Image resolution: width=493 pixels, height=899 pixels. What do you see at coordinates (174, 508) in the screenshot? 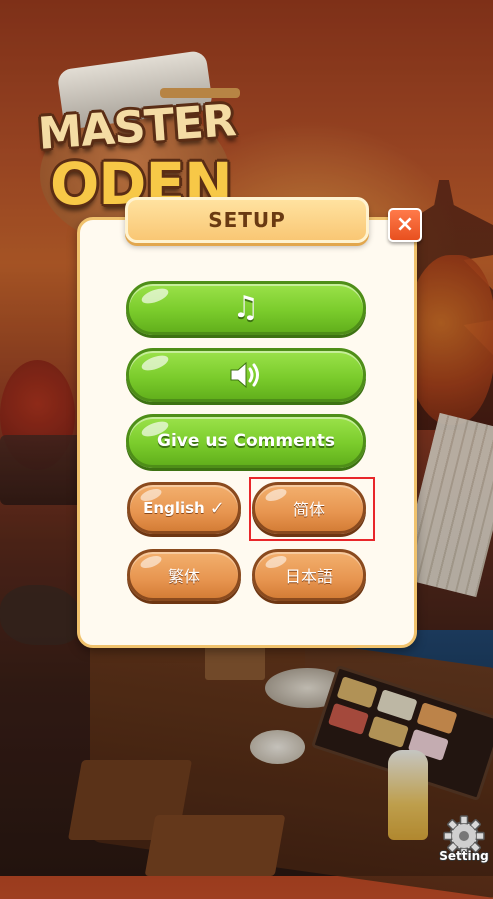
I see `language-english-label: English` at bounding box center [174, 508].